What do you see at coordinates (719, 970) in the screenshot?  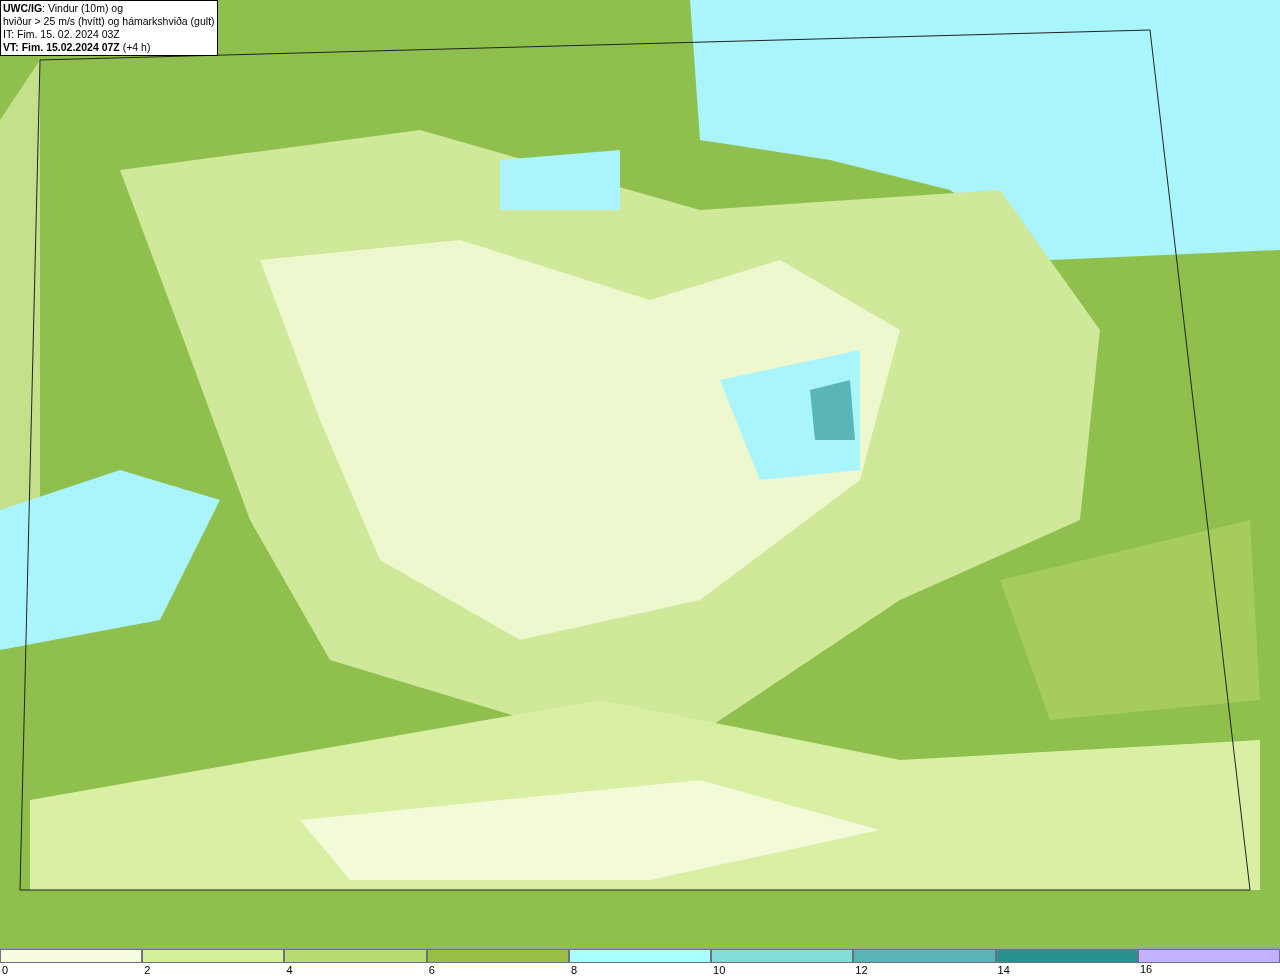 I see `legend-tick-label: 10` at bounding box center [719, 970].